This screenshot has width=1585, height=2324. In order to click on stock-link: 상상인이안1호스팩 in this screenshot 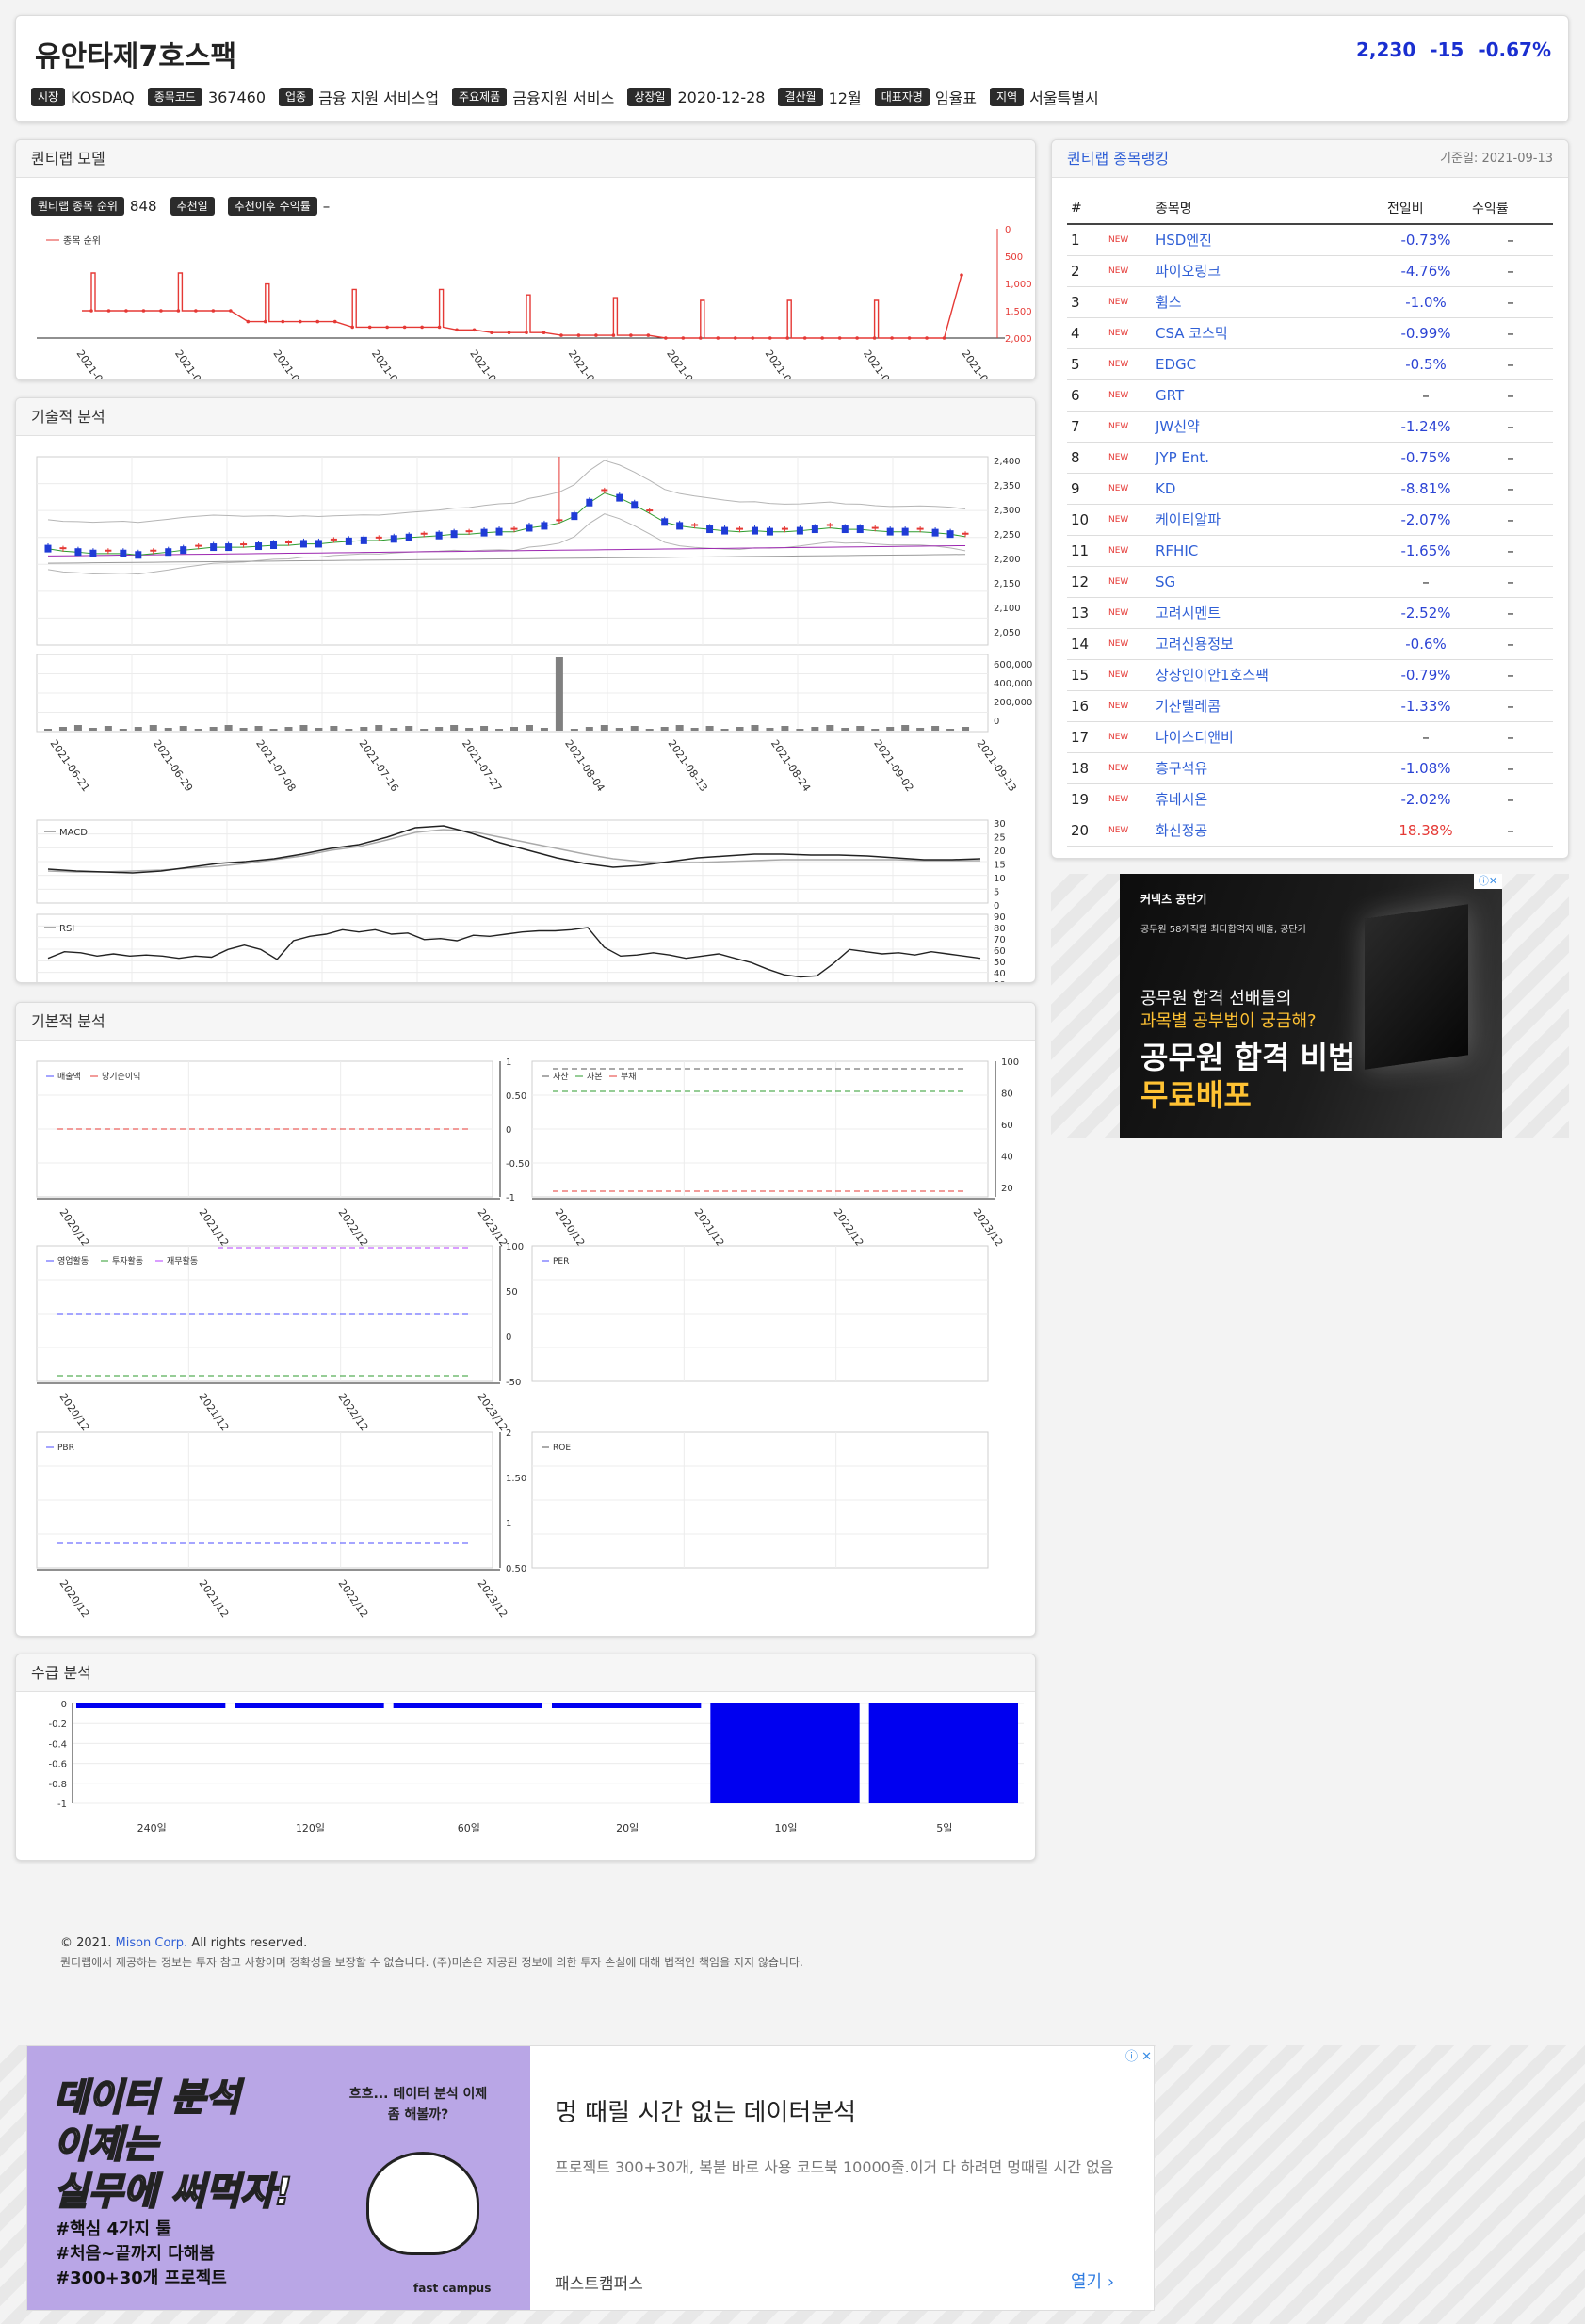, I will do `click(1212, 675)`.